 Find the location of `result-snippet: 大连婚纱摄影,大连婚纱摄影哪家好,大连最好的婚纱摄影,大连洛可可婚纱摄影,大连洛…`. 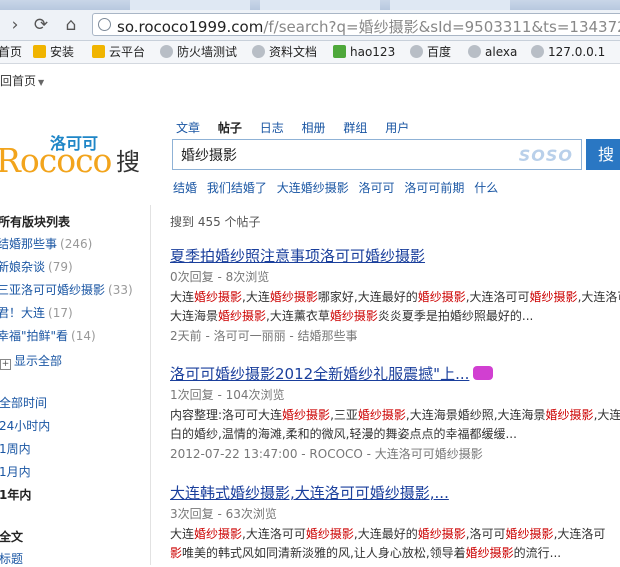

result-snippet: 大连婚纱摄影,大连婚纱摄影哪家好,大连最好的婚纱摄影,大连洛可可婚纱摄影,大连洛… is located at coordinates (395, 297).